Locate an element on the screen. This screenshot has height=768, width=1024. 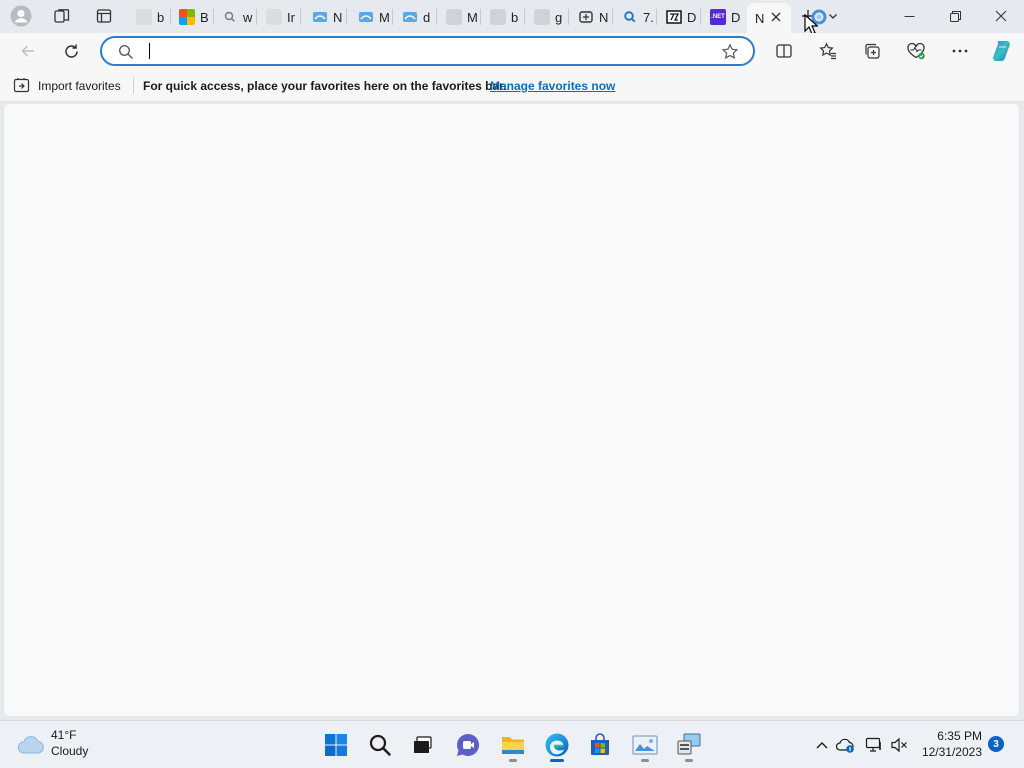
chevron-up-icon is located at coordinates (822, 745).